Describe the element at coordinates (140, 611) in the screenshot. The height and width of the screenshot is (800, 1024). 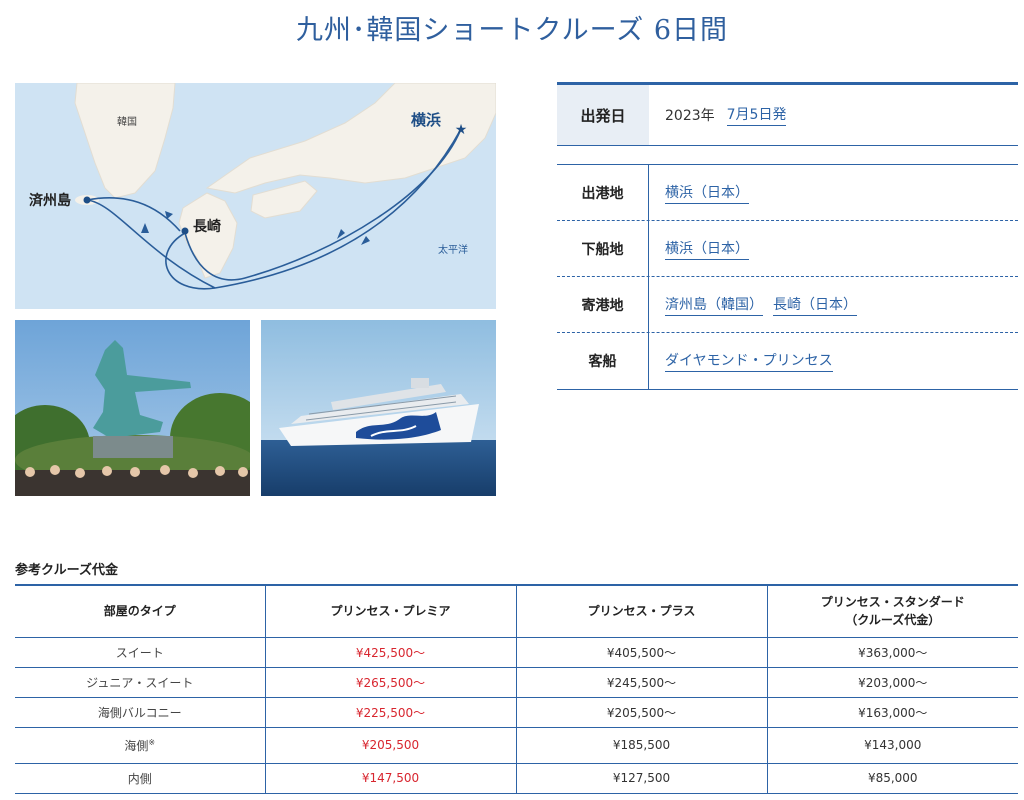
I see `col-room-type: 部屋のタイプ` at that location.